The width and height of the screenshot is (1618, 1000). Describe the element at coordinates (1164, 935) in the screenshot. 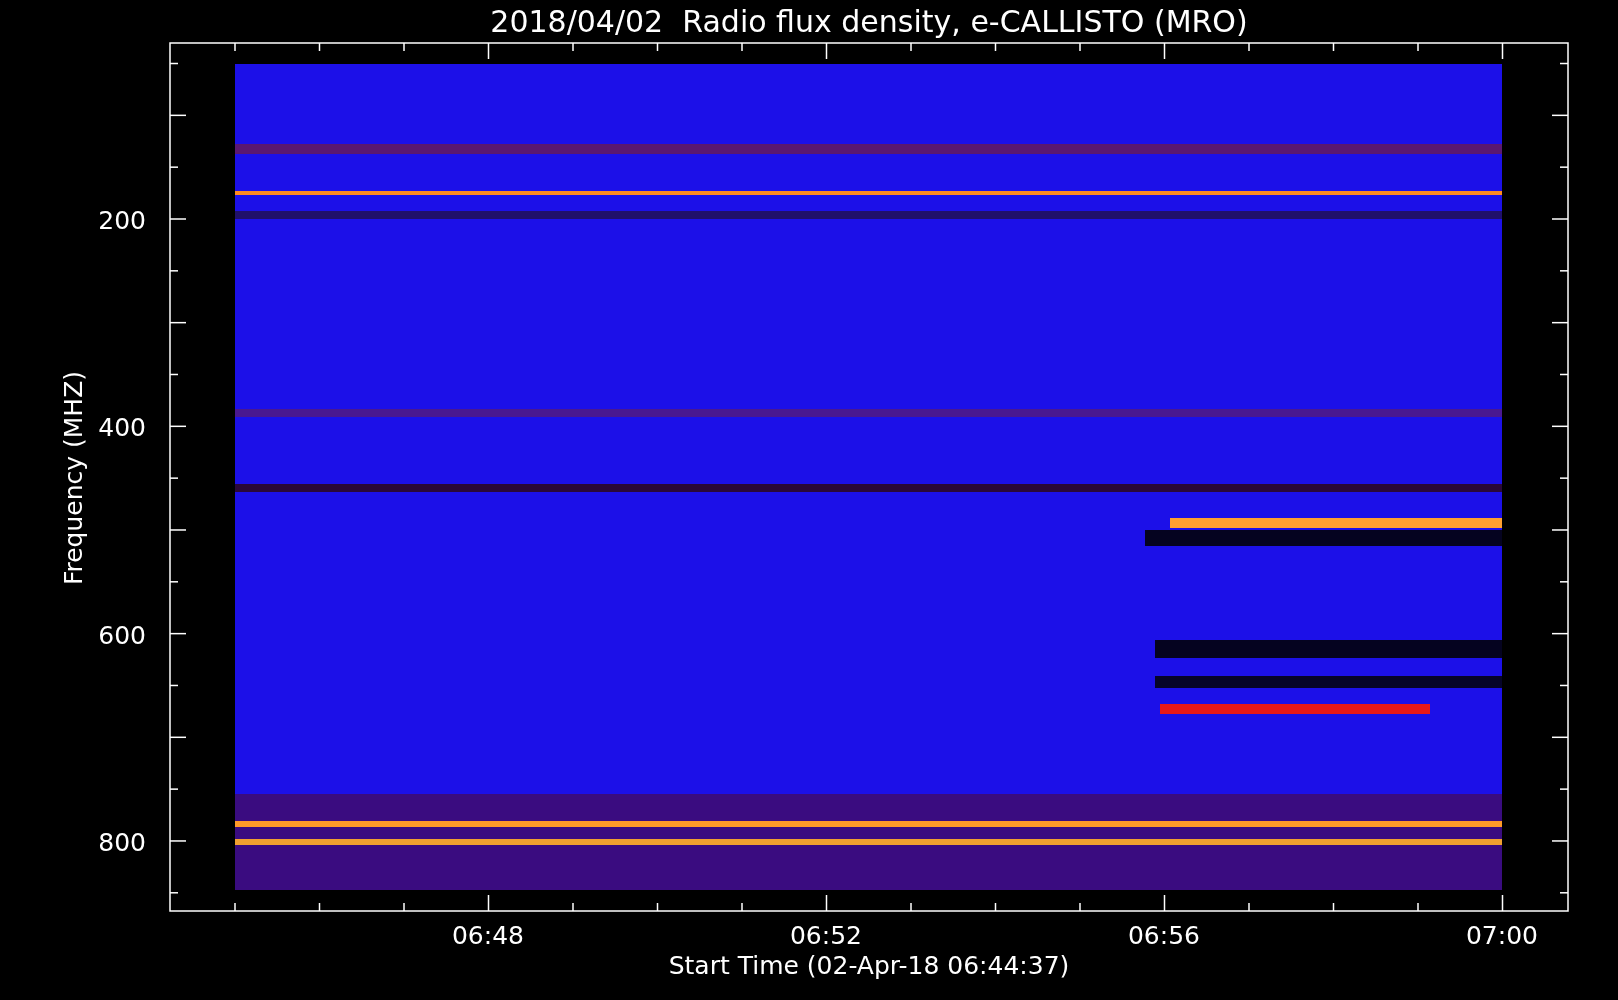

I see `axis-tick-label: 06:56` at that location.